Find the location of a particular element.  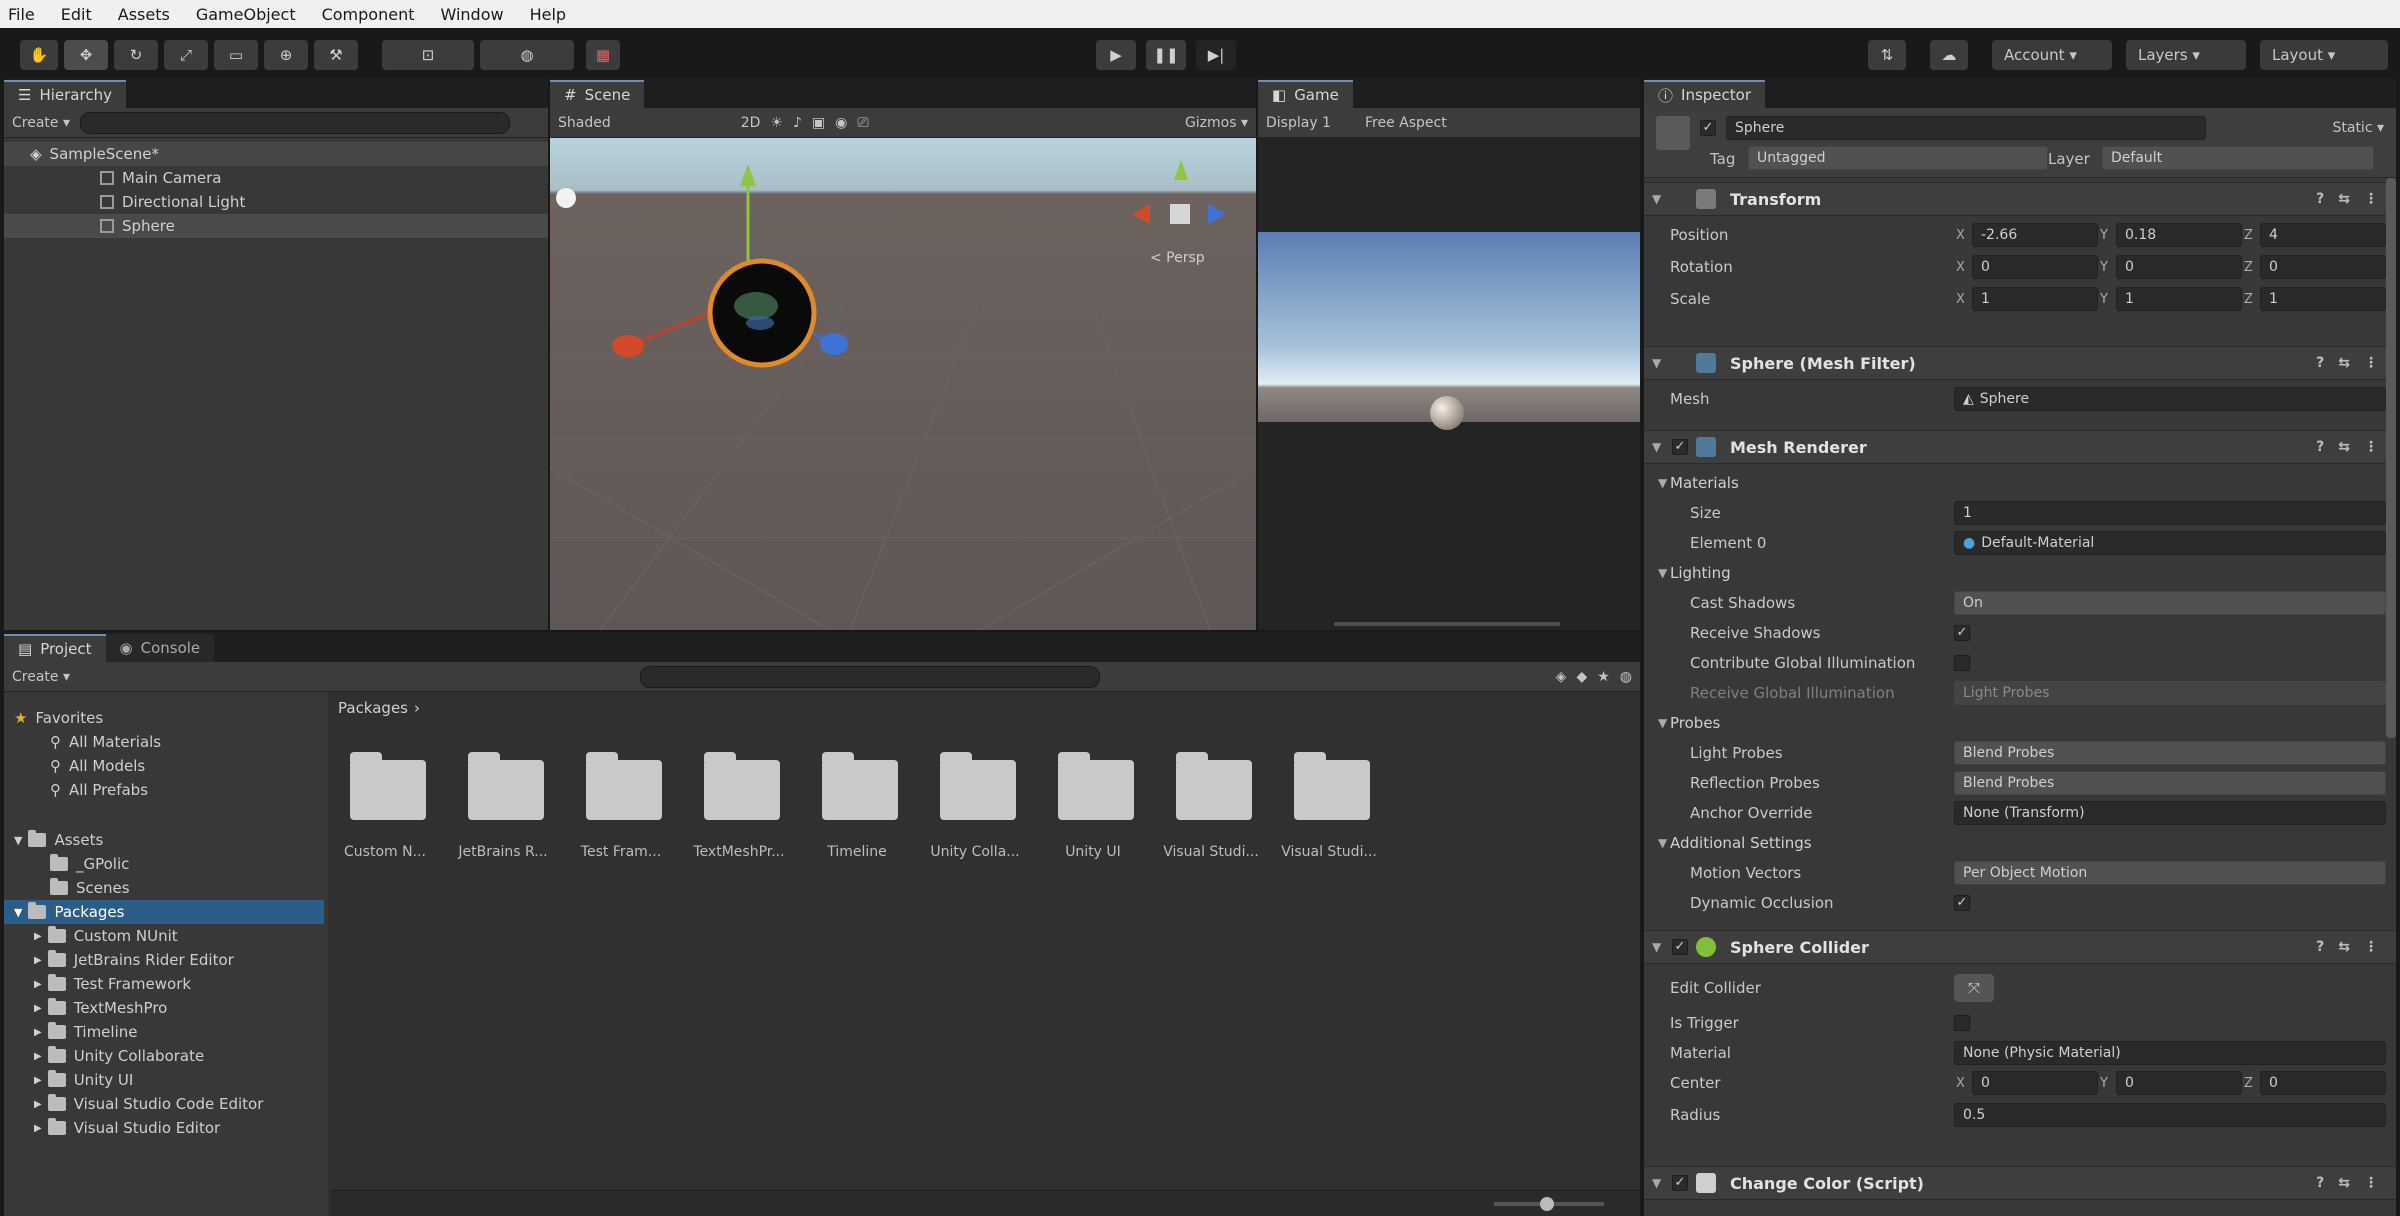

snap-button: ▦ is located at coordinates (603, 55).